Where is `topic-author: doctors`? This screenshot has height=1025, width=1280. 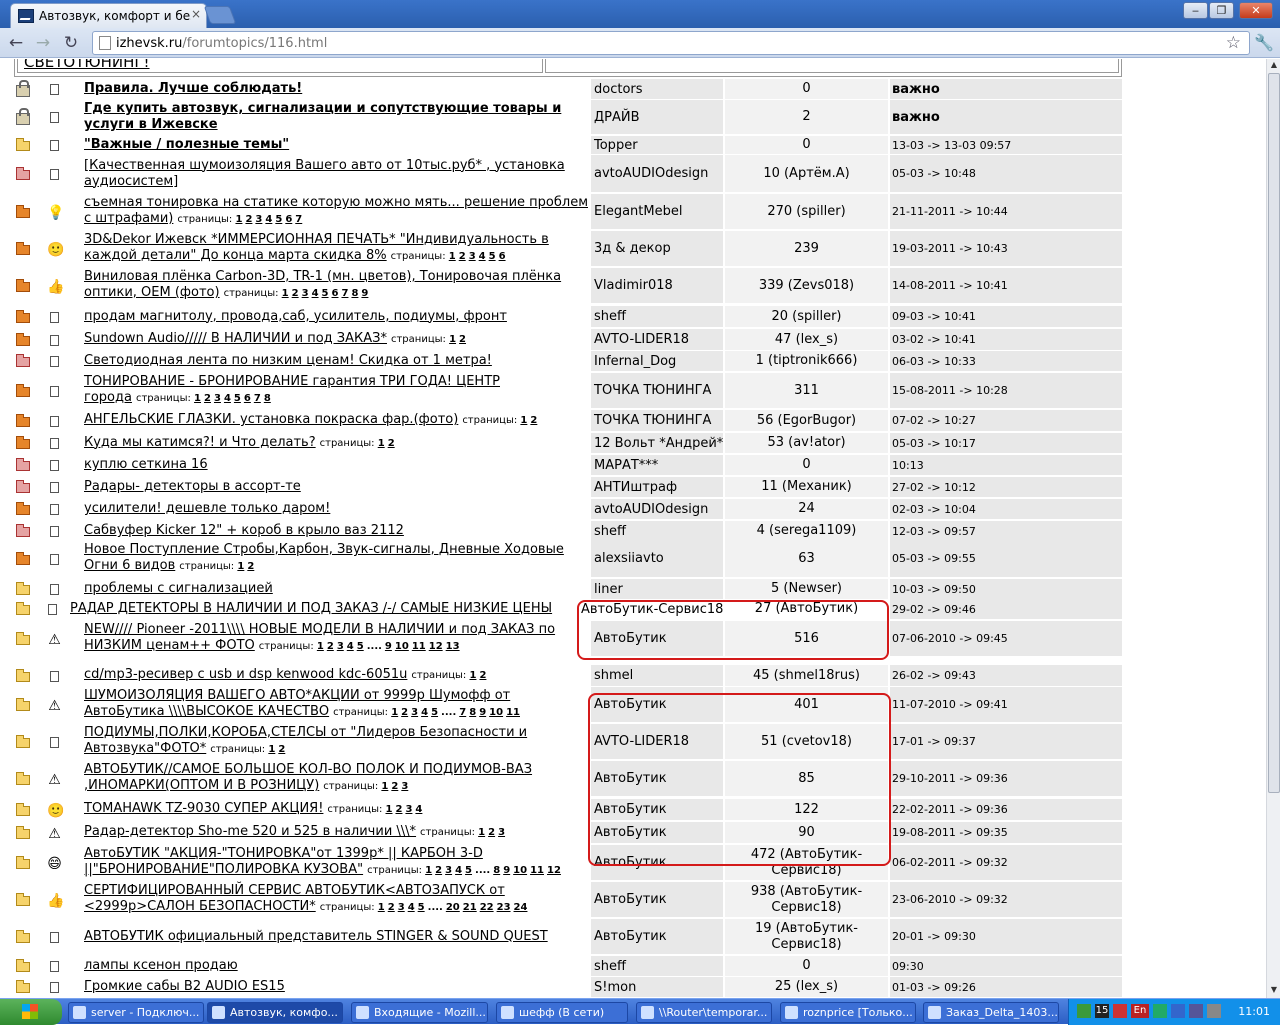
topic-author: doctors is located at coordinates (657, 89).